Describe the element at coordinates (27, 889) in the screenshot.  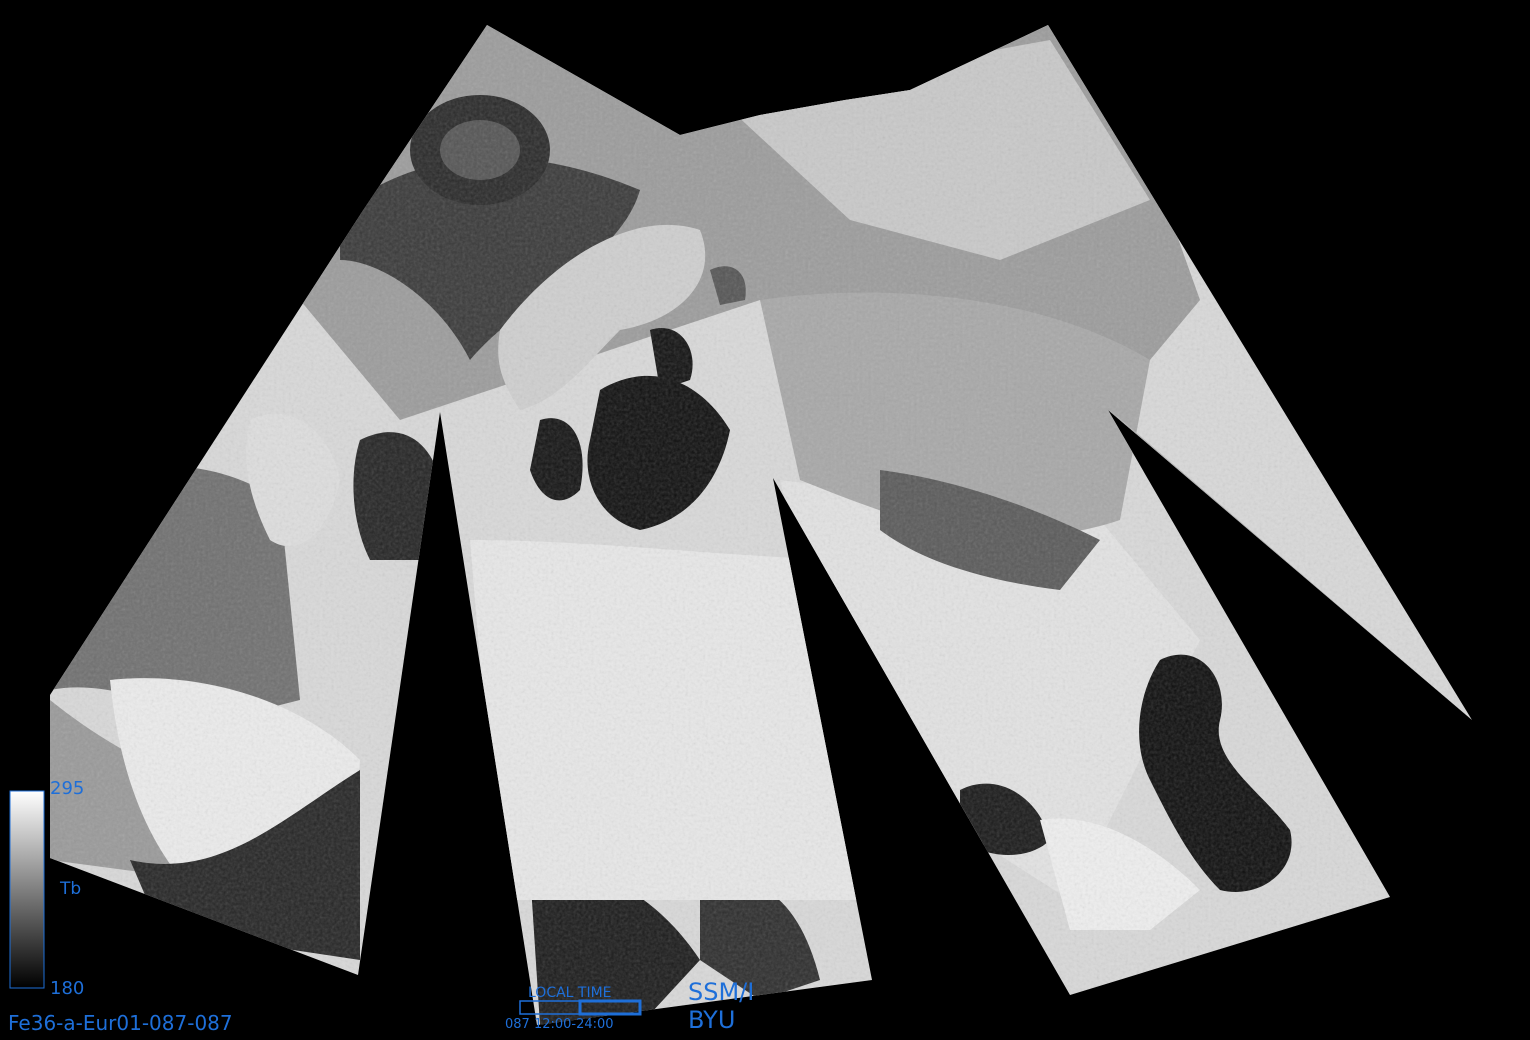
I see `colorbar` at that location.